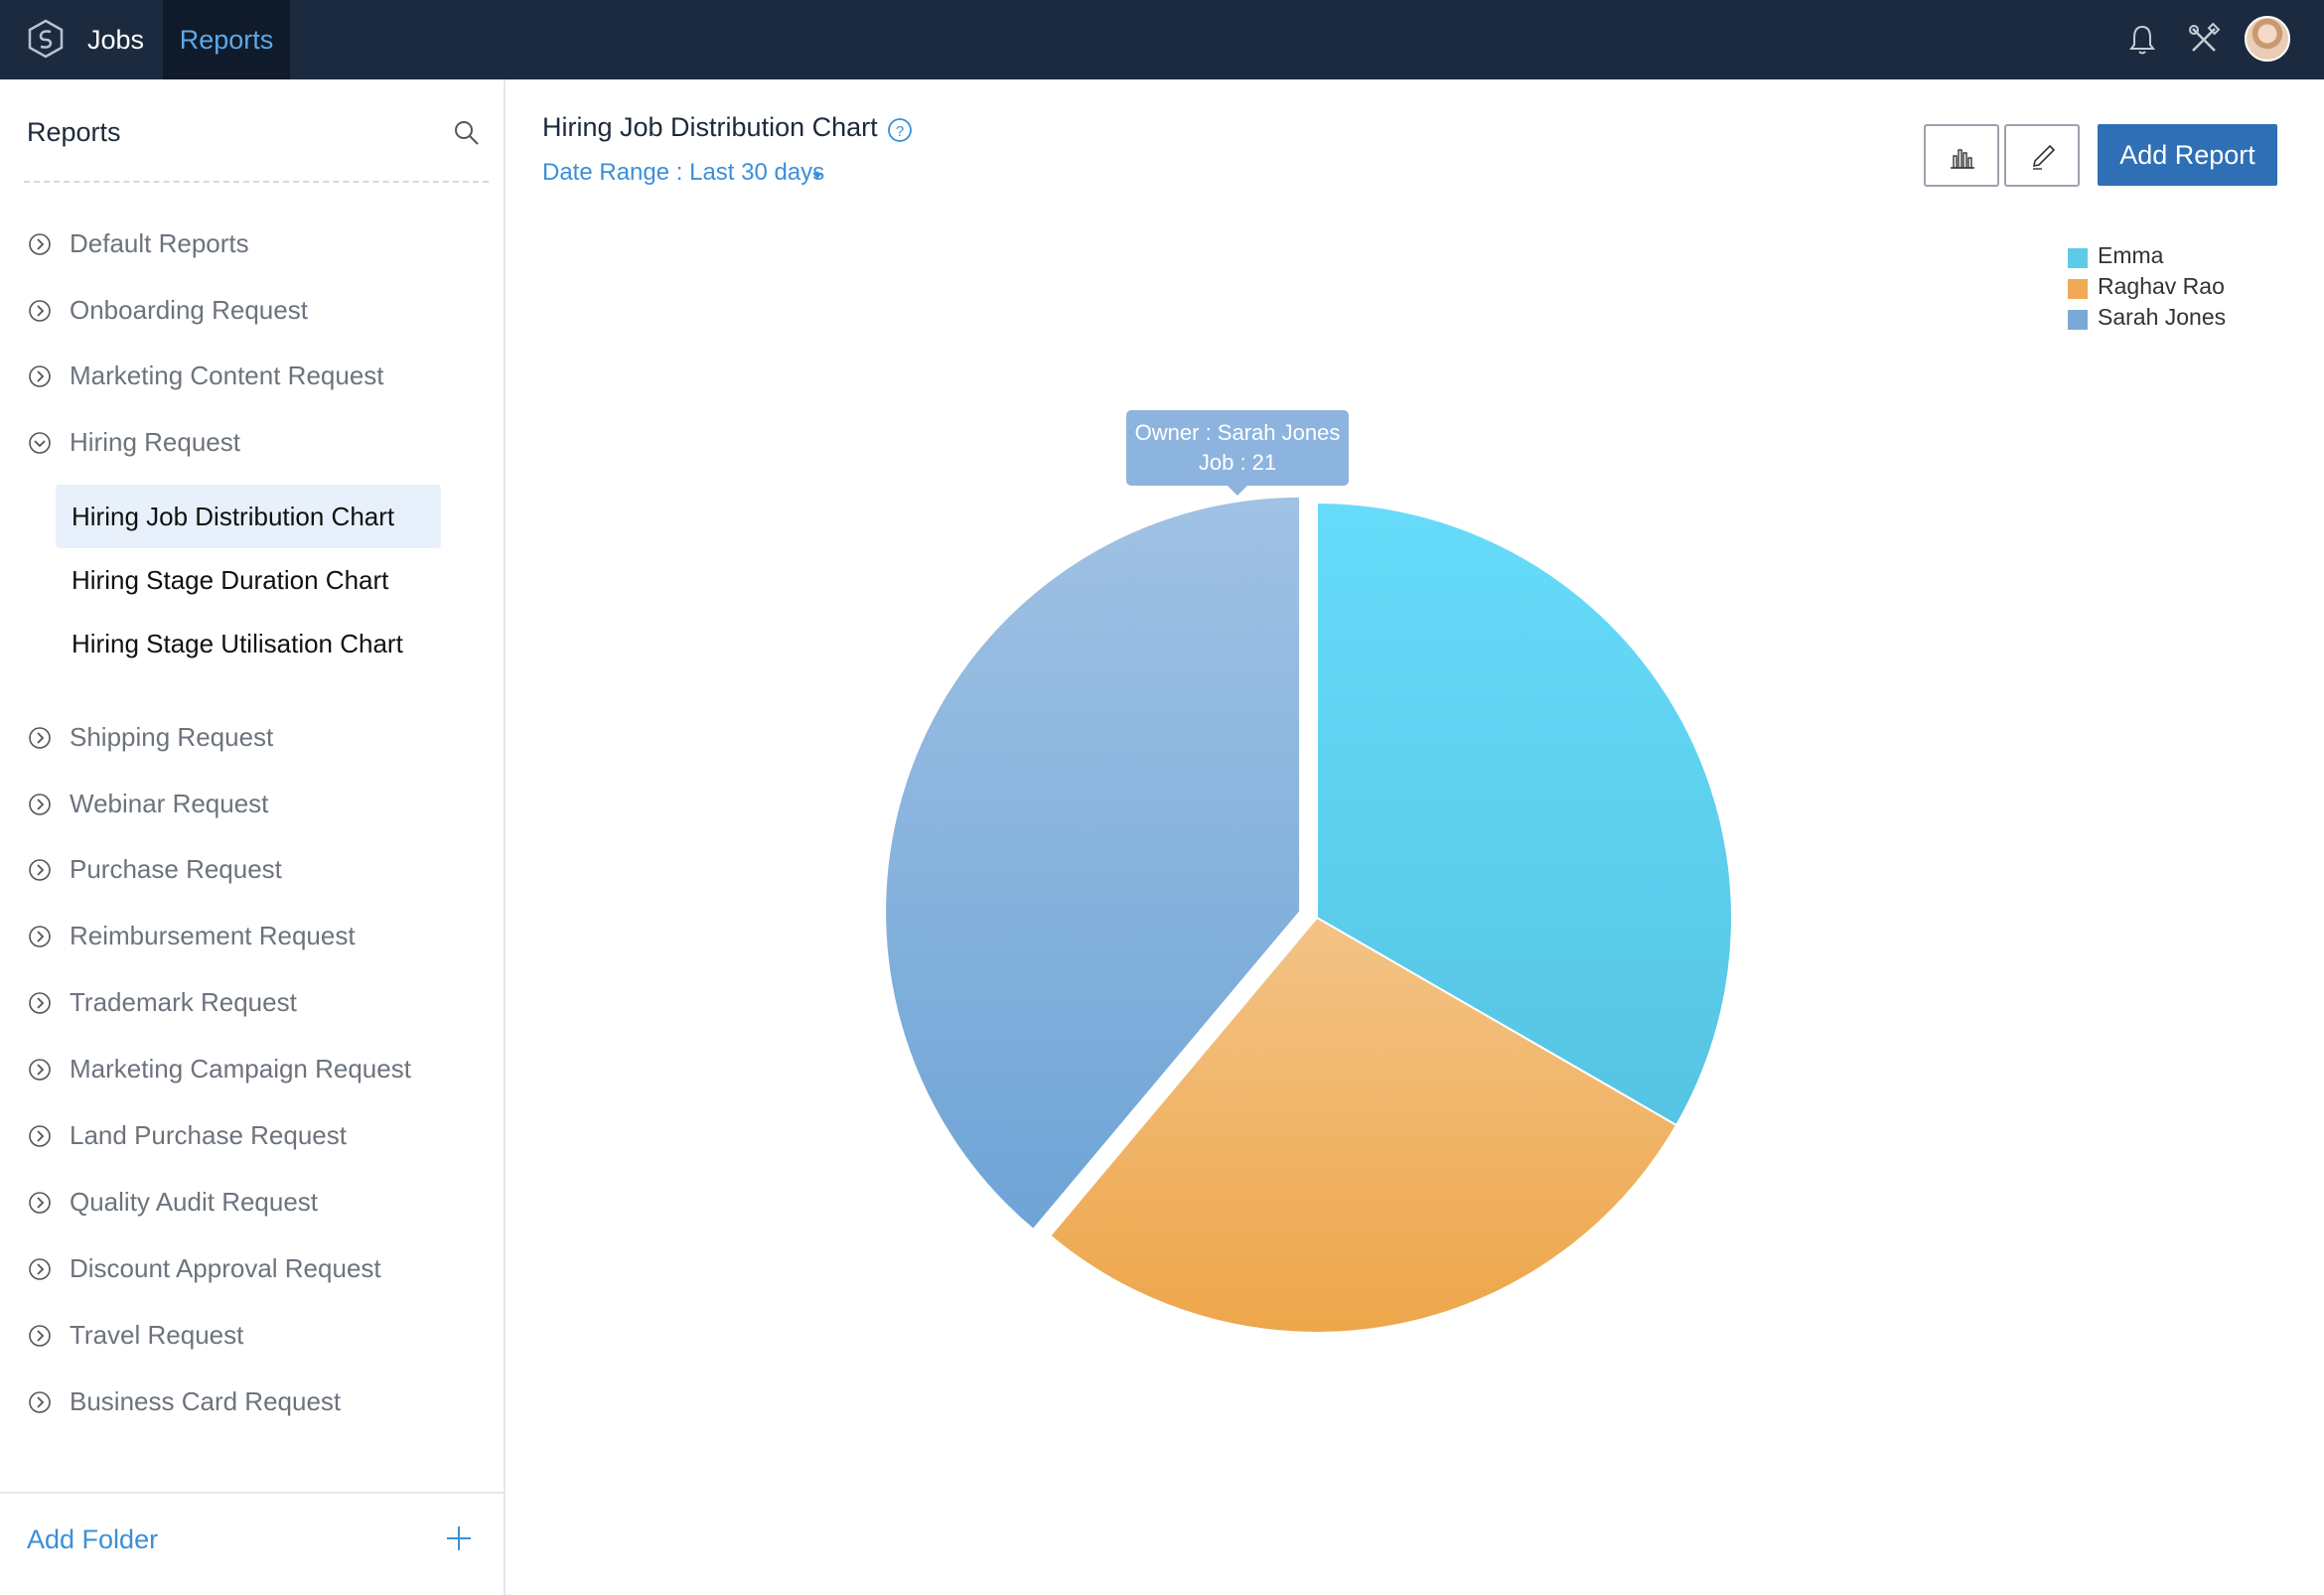 This screenshot has height=1595, width=2324. What do you see at coordinates (1237, 432) in the screenshot?
I see `tooltip-owner: Owner : Sarah Jones` at bounding box center [1237, 432].